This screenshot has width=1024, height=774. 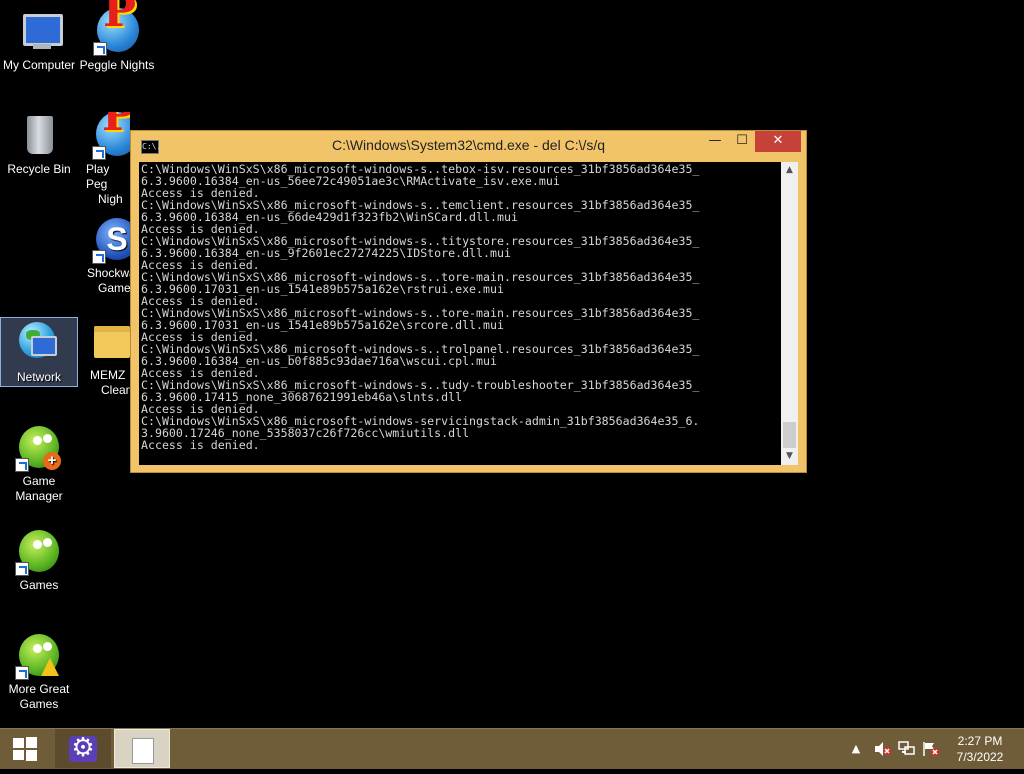 I want to click on desktop-icon-label: Game Manager, so click(x=39, y=488).